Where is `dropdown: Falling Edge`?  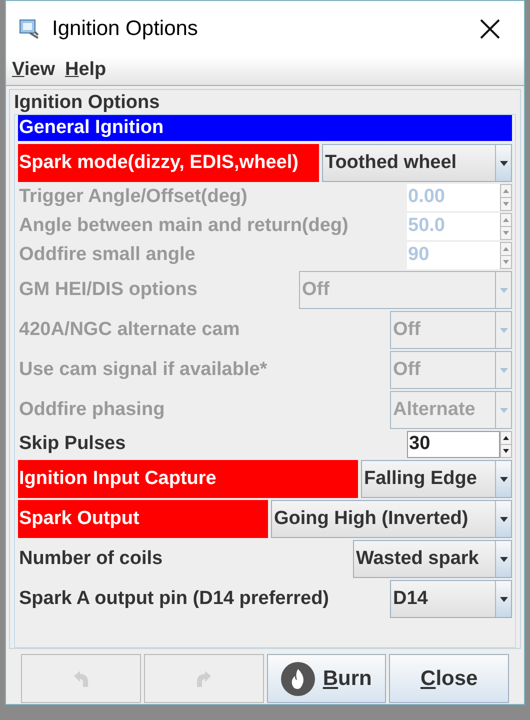 dropdown: Falling Edge is located at coordinates (436, 479).